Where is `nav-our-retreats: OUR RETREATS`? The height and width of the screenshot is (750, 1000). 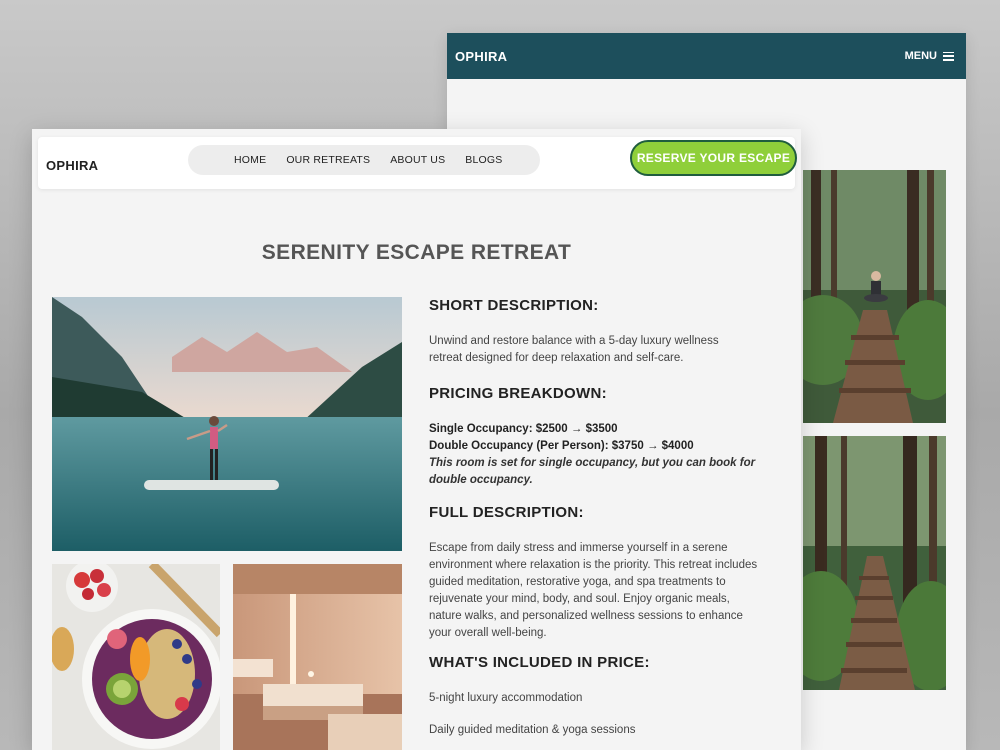
nav-our-retreats: OUR RETREATS is located at coordinates (328, 160).